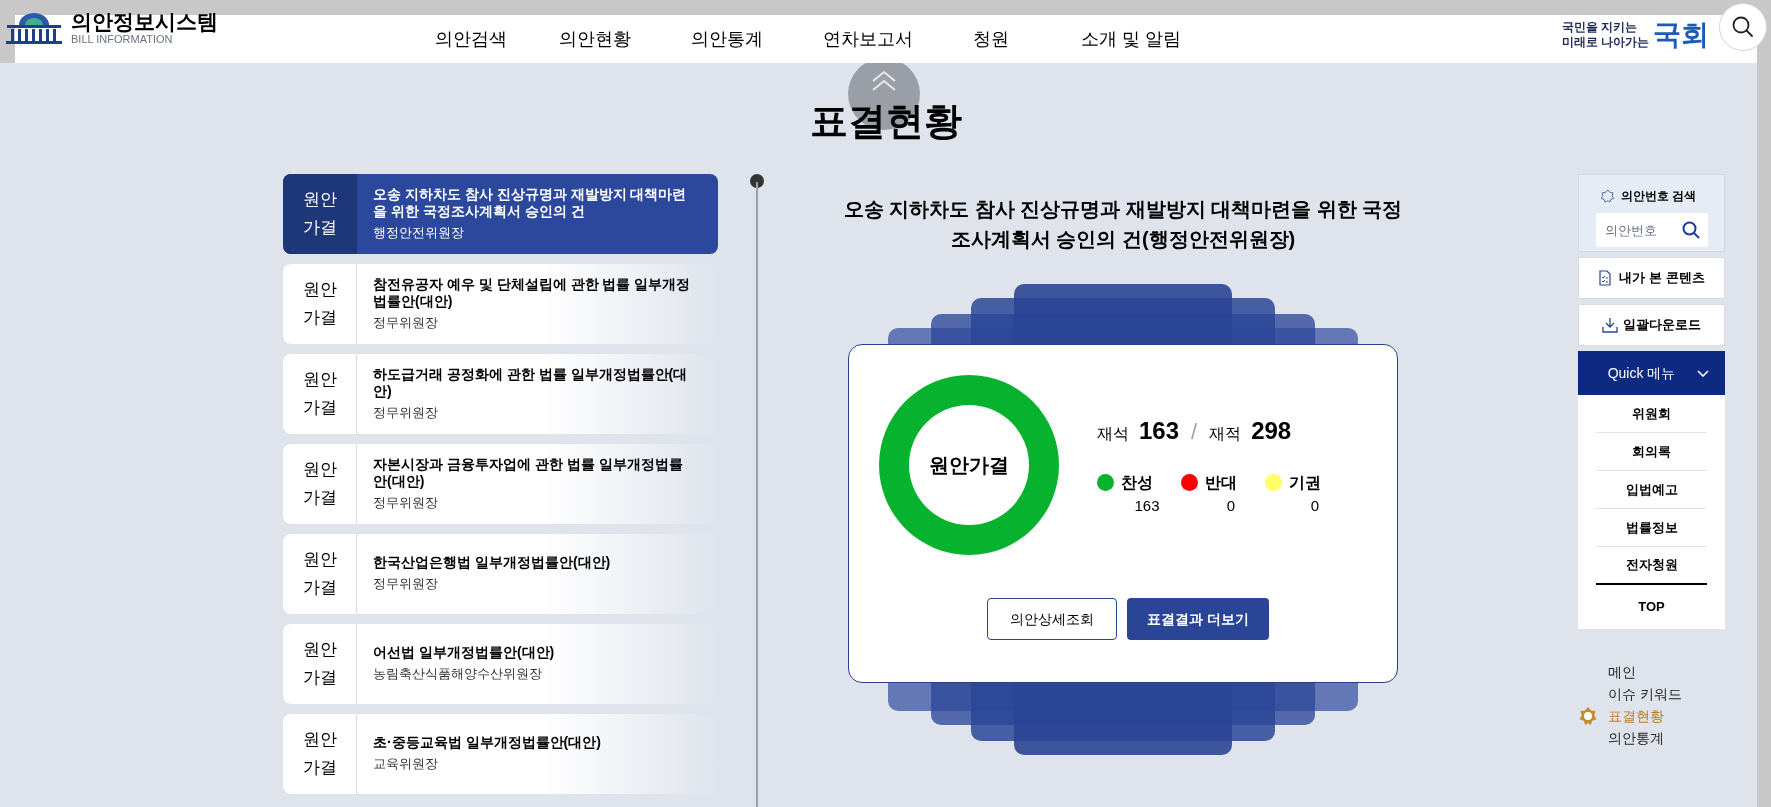 This screenshot has width=1771, height=807. Describe the element at coordinates (1221, 482) in the screenshot. I see `vote-label: 반대` at that location.